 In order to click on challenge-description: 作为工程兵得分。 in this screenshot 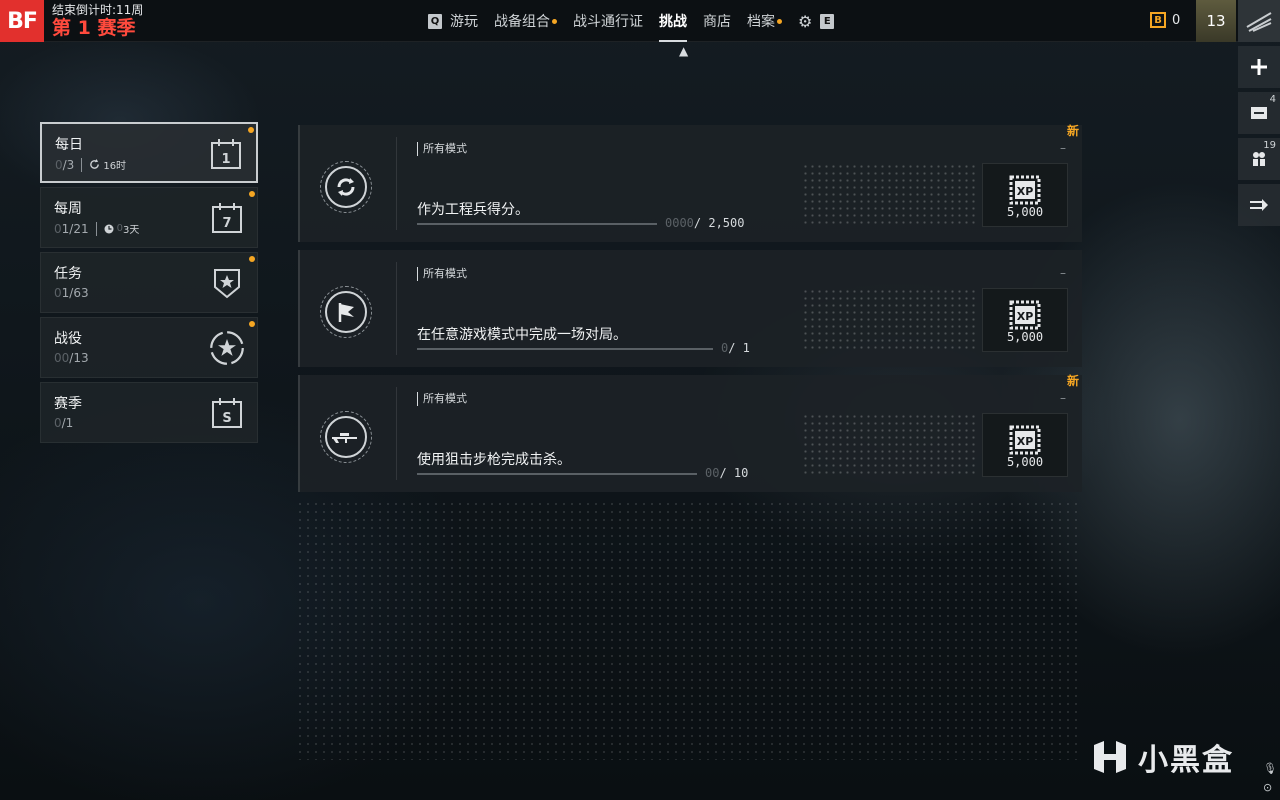, I will do `click(473, 210)`.